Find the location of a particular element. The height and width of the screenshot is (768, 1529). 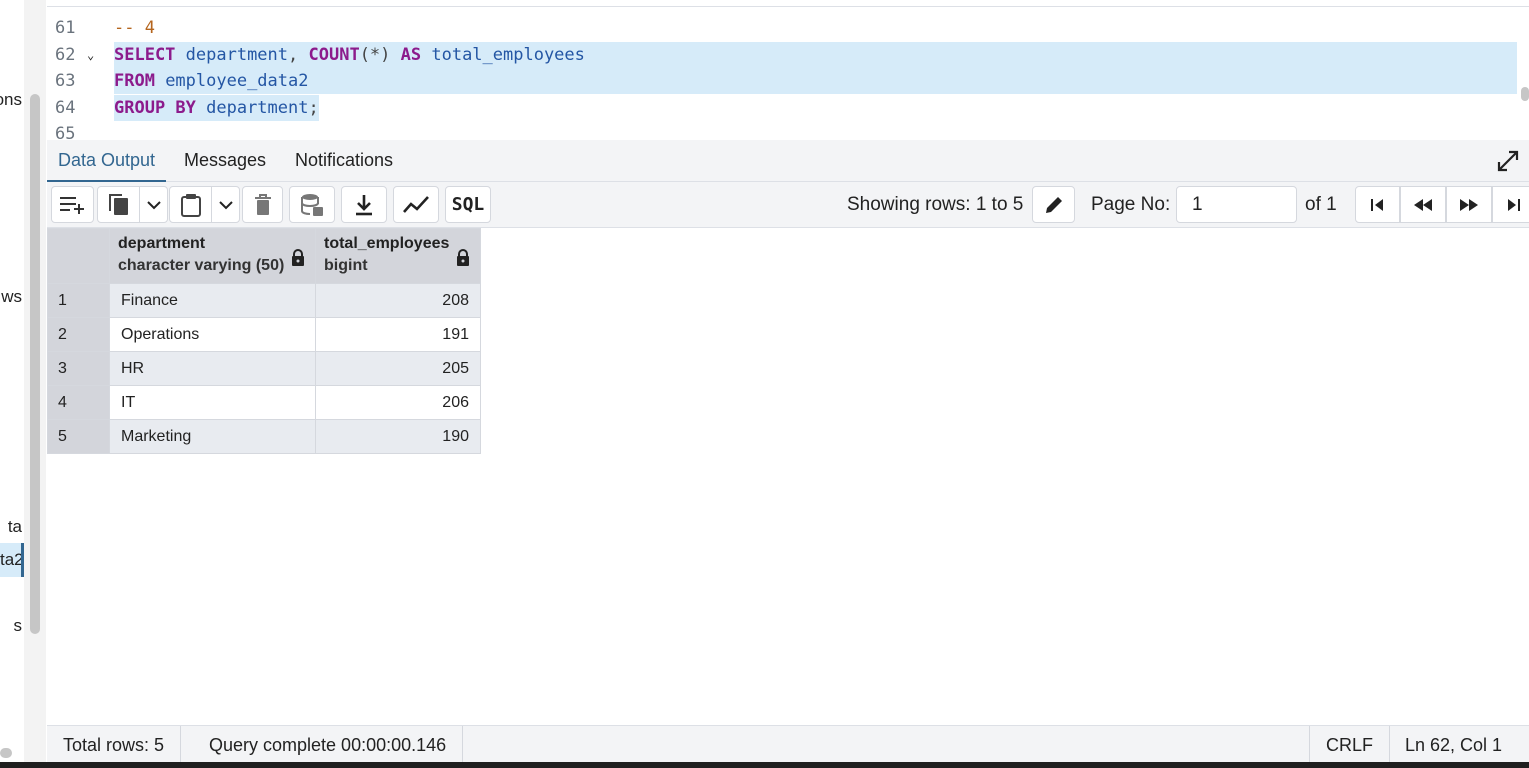

copy-options-dropdown is located at coordinates (153, 204).